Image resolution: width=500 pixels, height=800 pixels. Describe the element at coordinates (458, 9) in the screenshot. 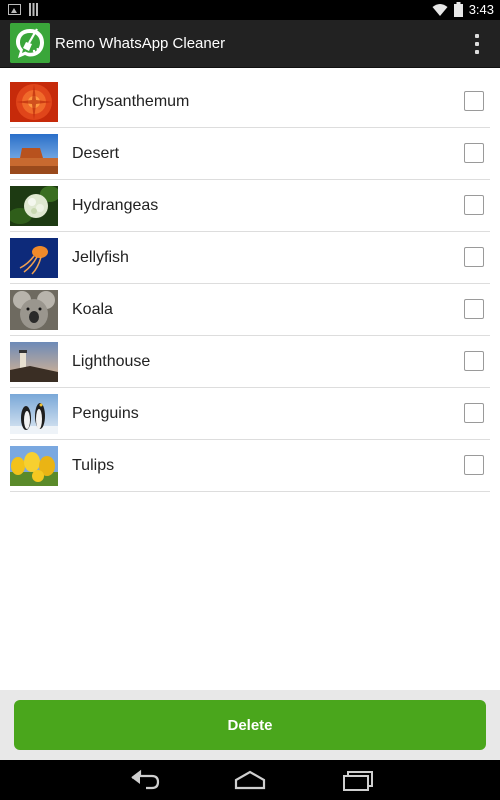

I see `battery-icon` at that location.